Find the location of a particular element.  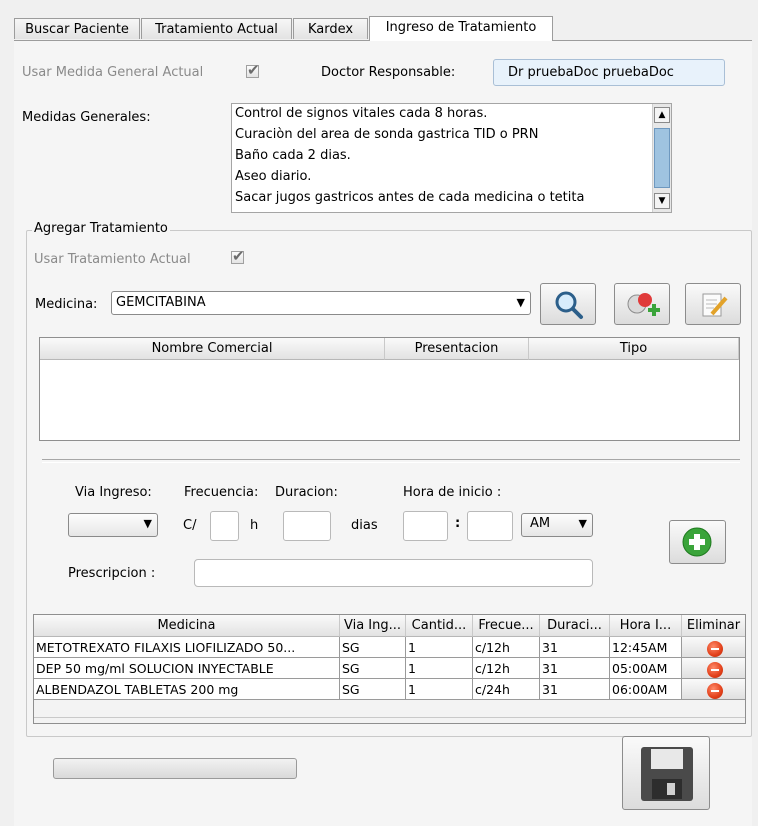

h-label: h is located at coordinates (254, 525).